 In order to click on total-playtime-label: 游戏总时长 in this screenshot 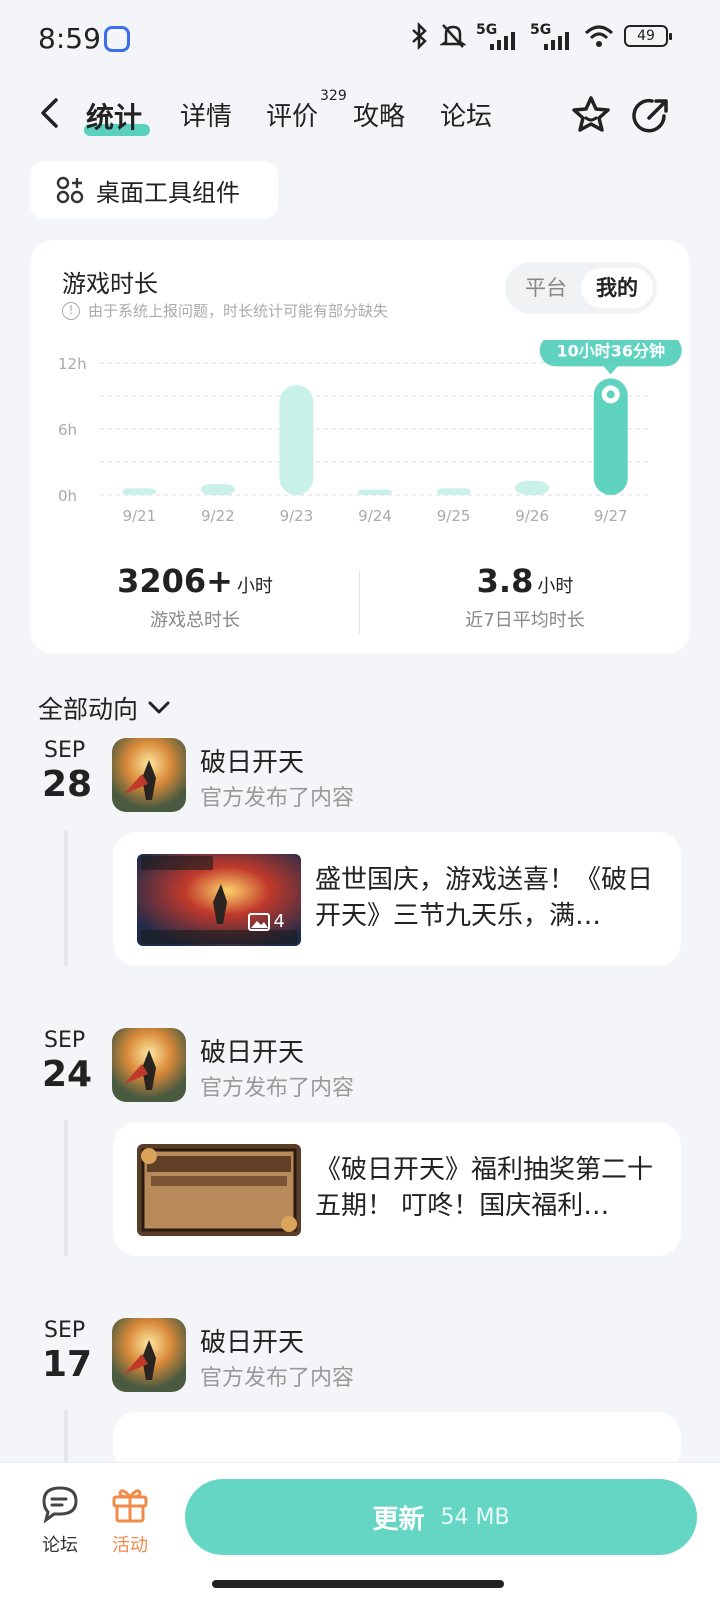, I will do `click(195, 620)`.